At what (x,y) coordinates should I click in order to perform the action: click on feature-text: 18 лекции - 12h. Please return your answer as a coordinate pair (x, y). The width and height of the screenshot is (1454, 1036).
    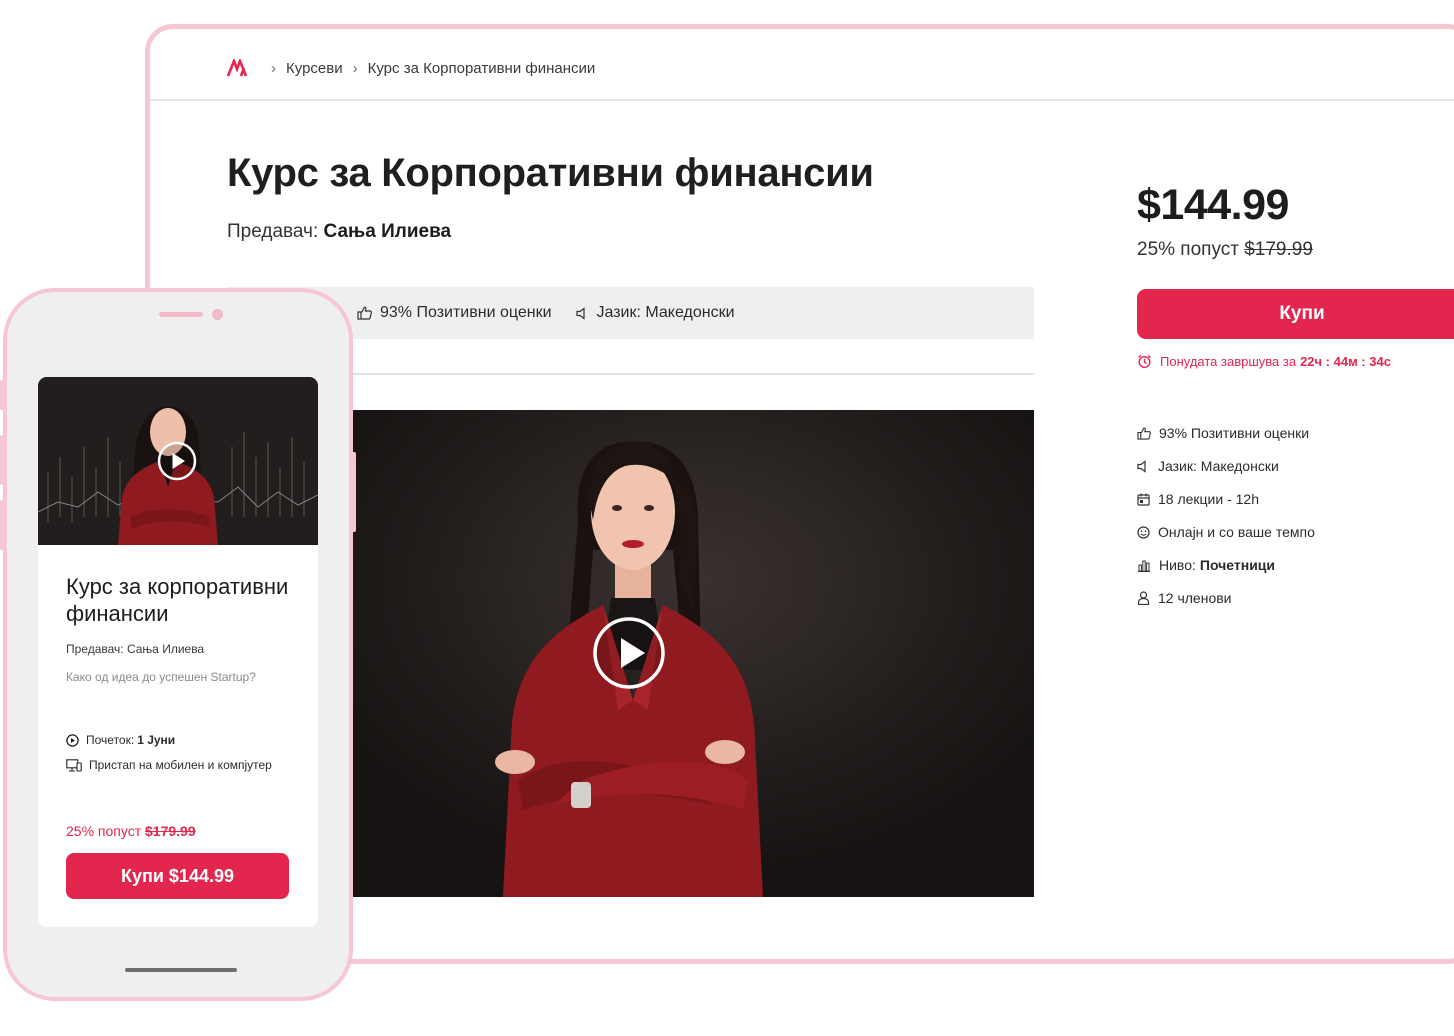
    Looking at the image, I should click on (1209, 499).